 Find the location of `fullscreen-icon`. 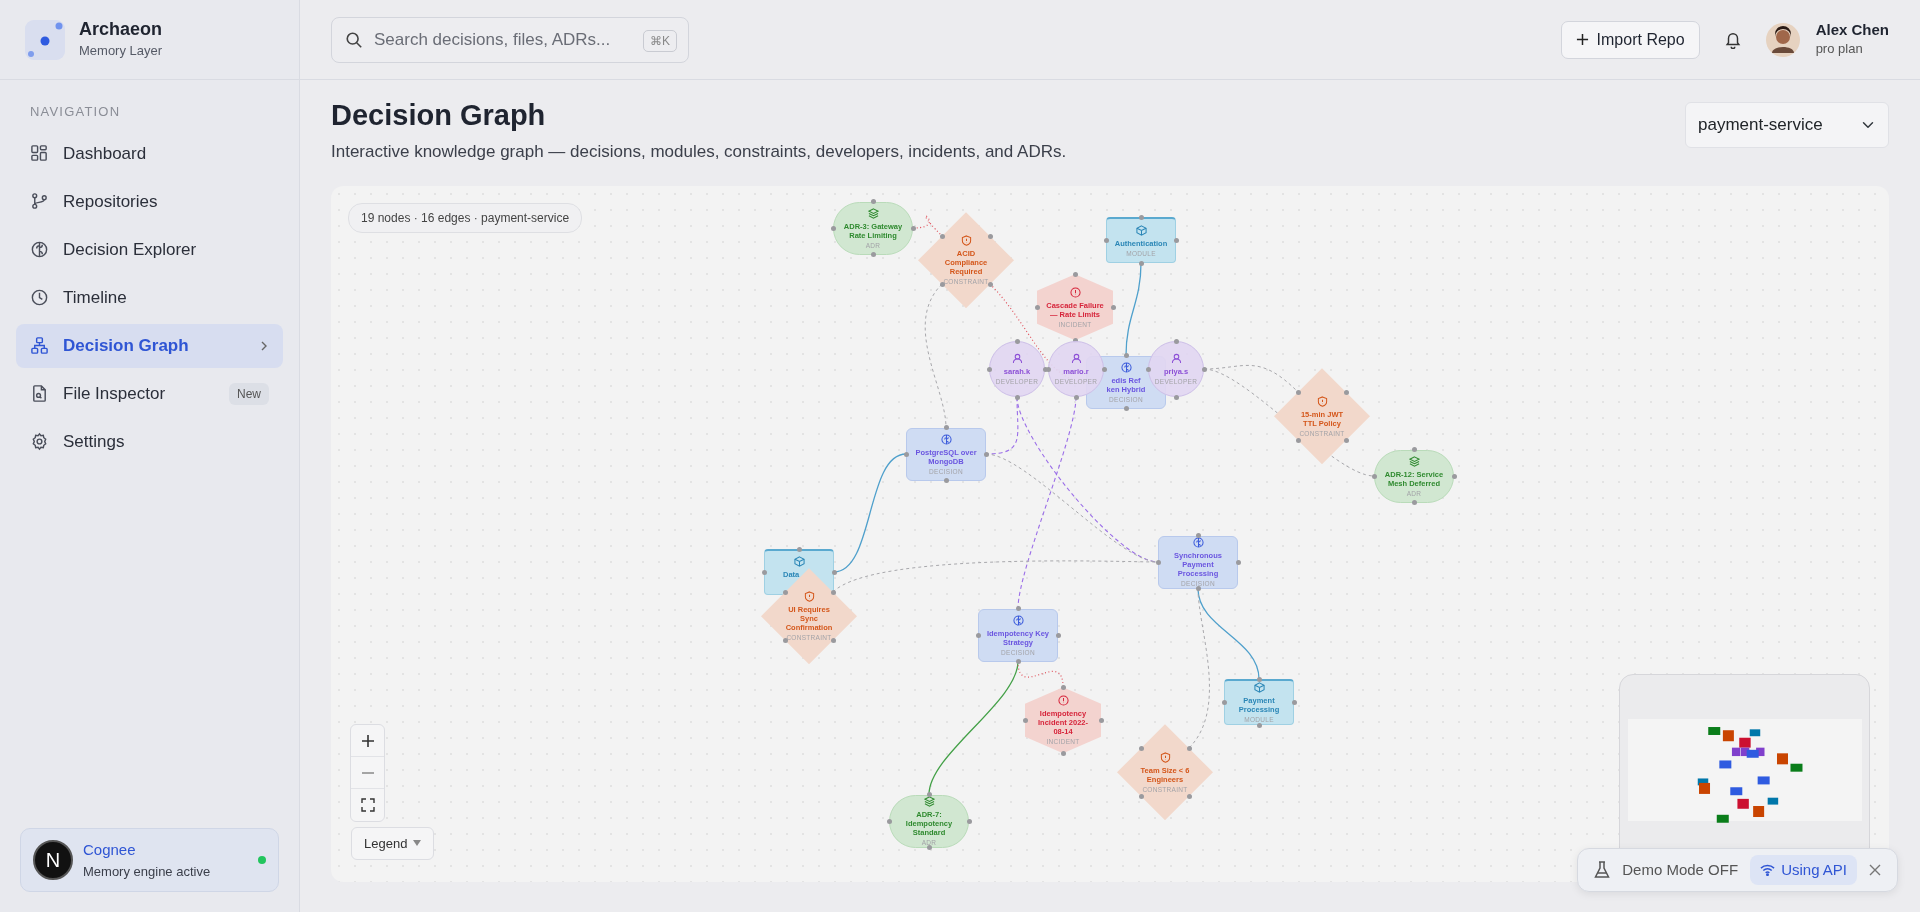

fullscreen-icon is located at coordinates (367, 805).